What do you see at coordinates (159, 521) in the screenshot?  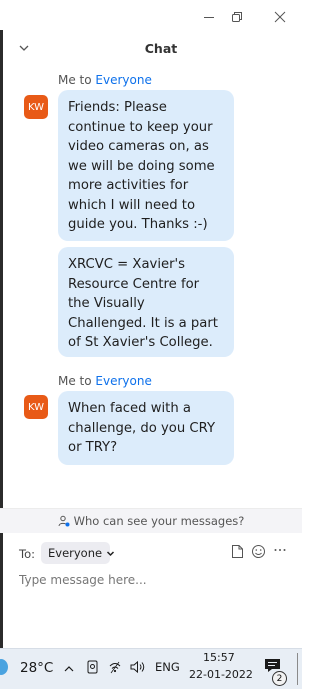 I see `who-can-see-text: Who can see your messages?` at bounding box center [159, 521].